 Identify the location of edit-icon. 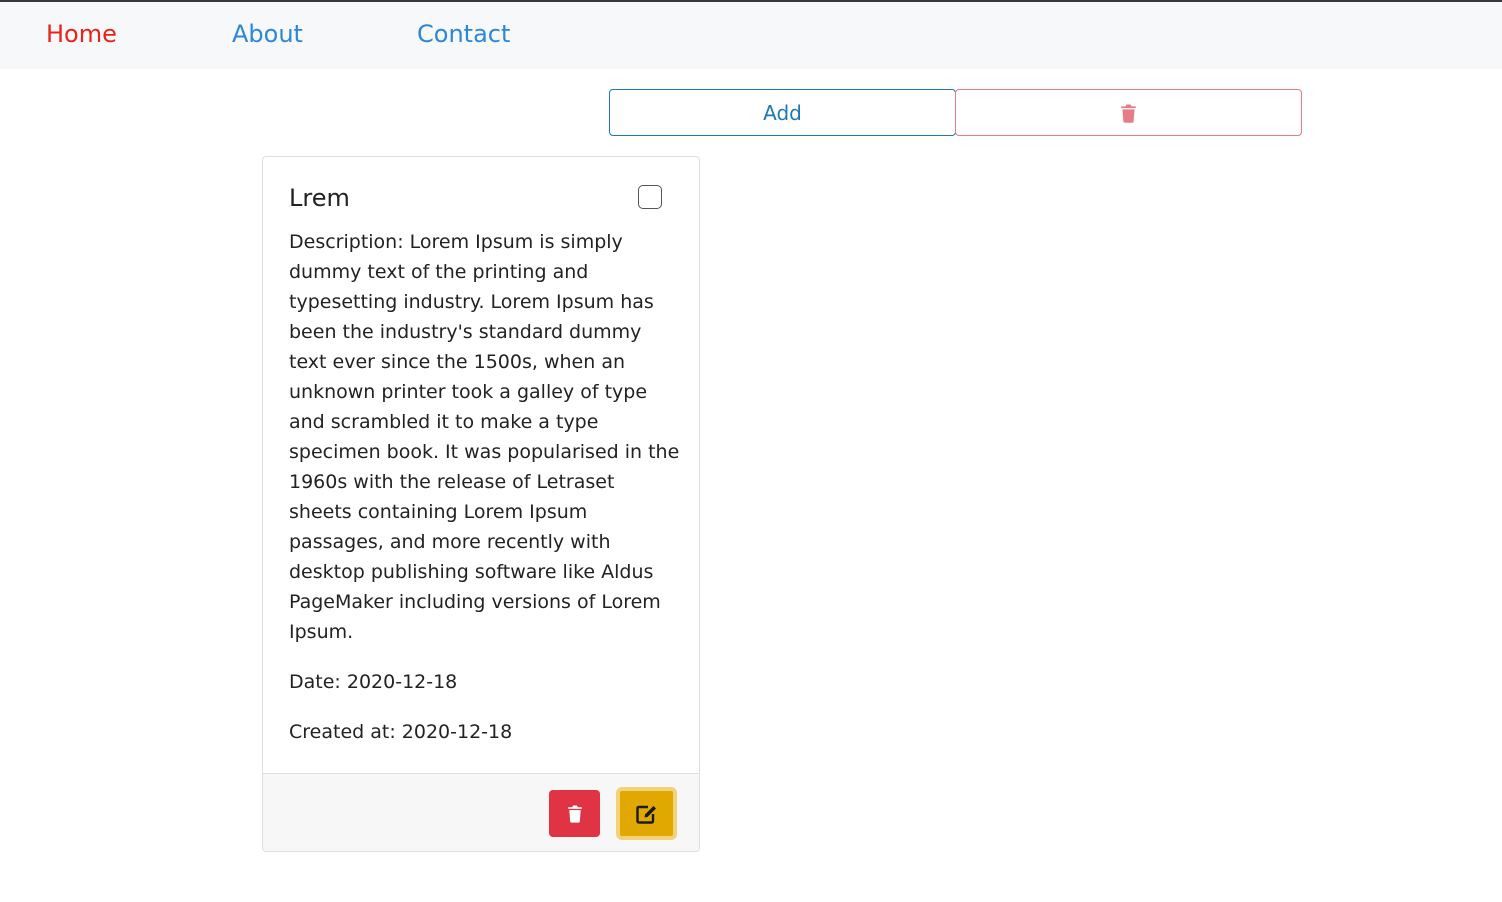
(646, 814).